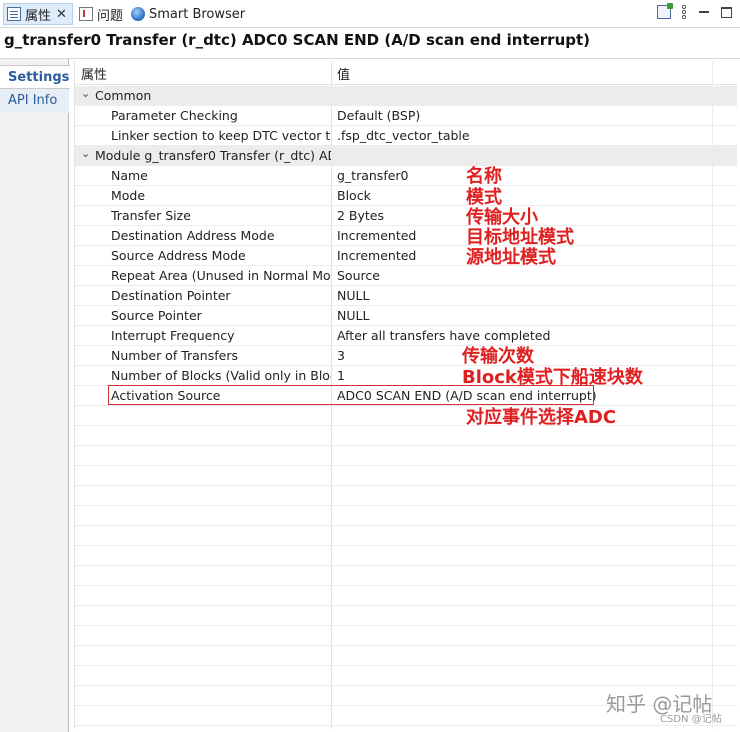 The width and height of the screenshot is (740, 732). I want to click on tab-smart-browser-label: Smart Browser, so click(197, 14).